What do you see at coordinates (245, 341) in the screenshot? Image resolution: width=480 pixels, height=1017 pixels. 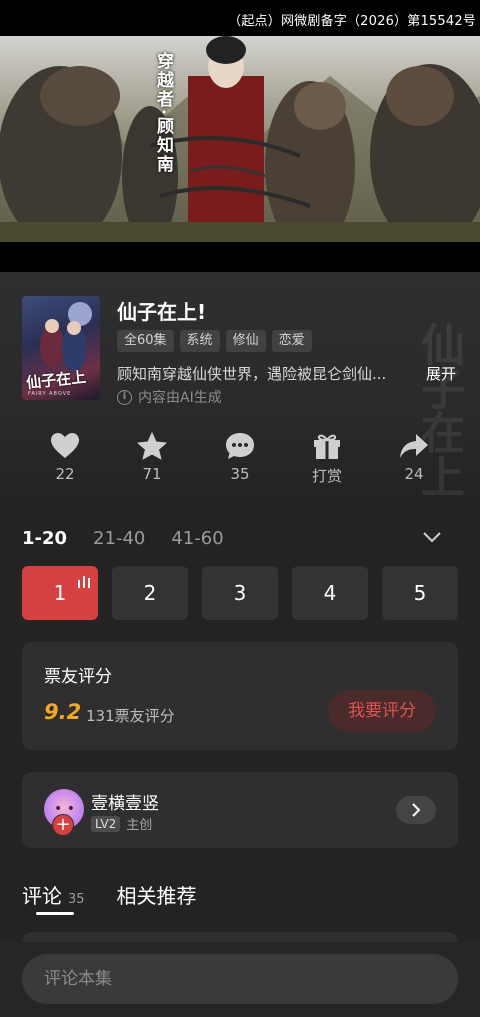 I see `tag-cultivation: 修仙` at bounding box center [245, 341].